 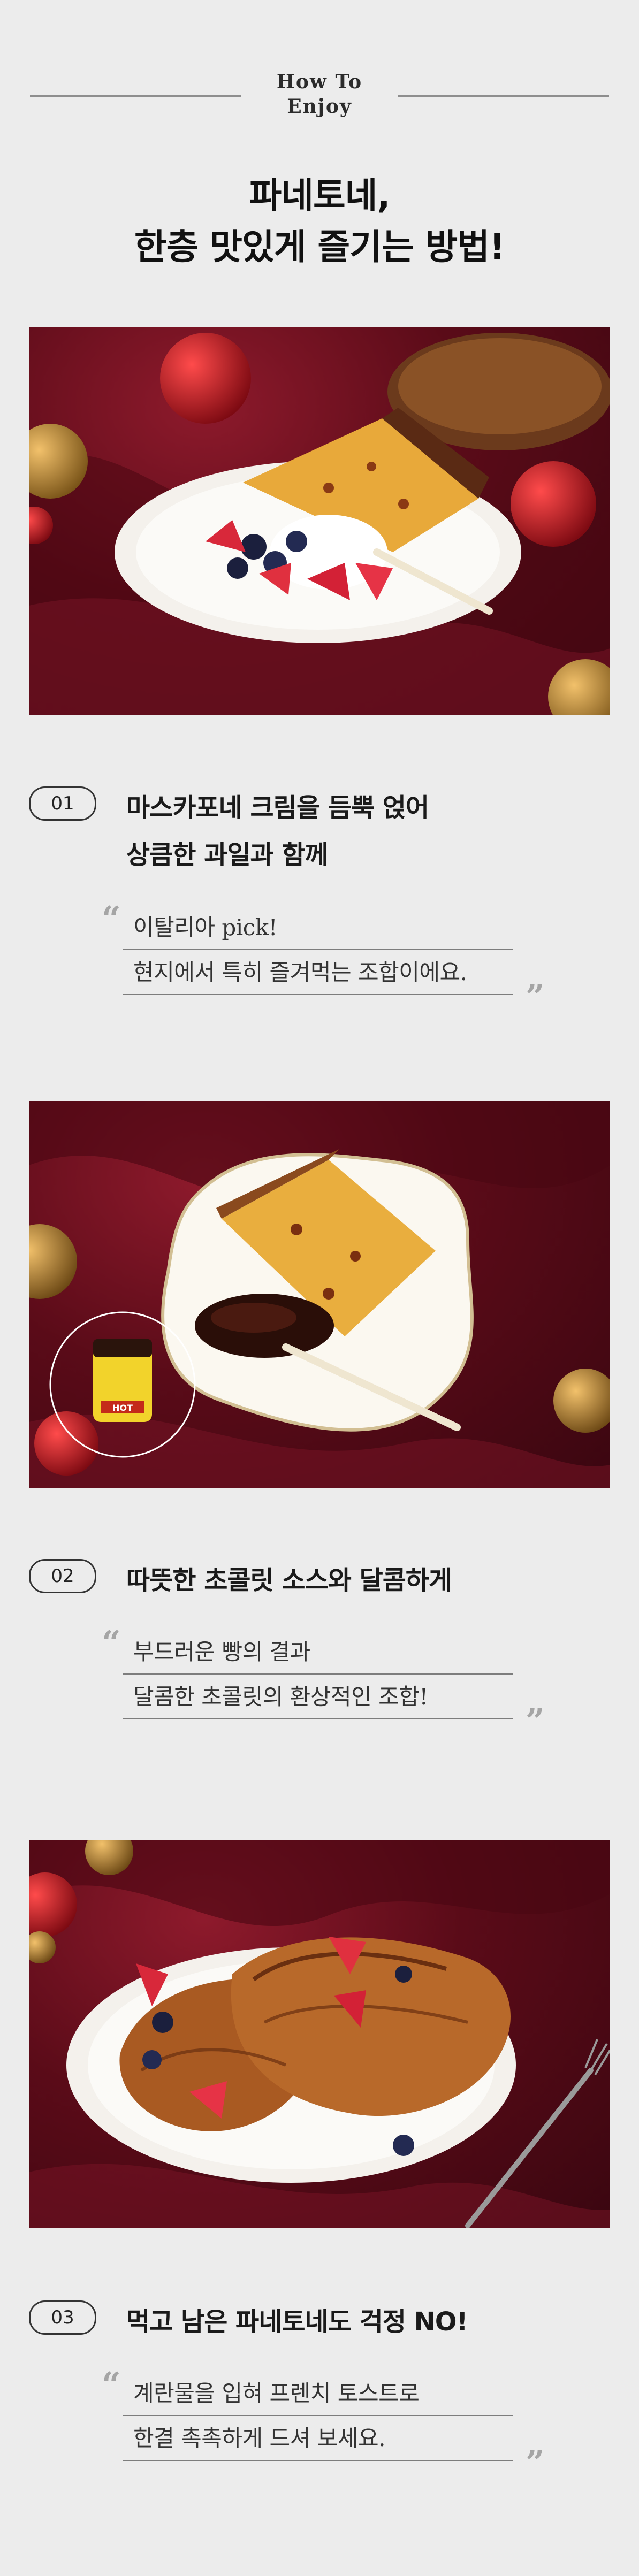 I want to click on photo-french-toast, so click(x=319, y=2034).